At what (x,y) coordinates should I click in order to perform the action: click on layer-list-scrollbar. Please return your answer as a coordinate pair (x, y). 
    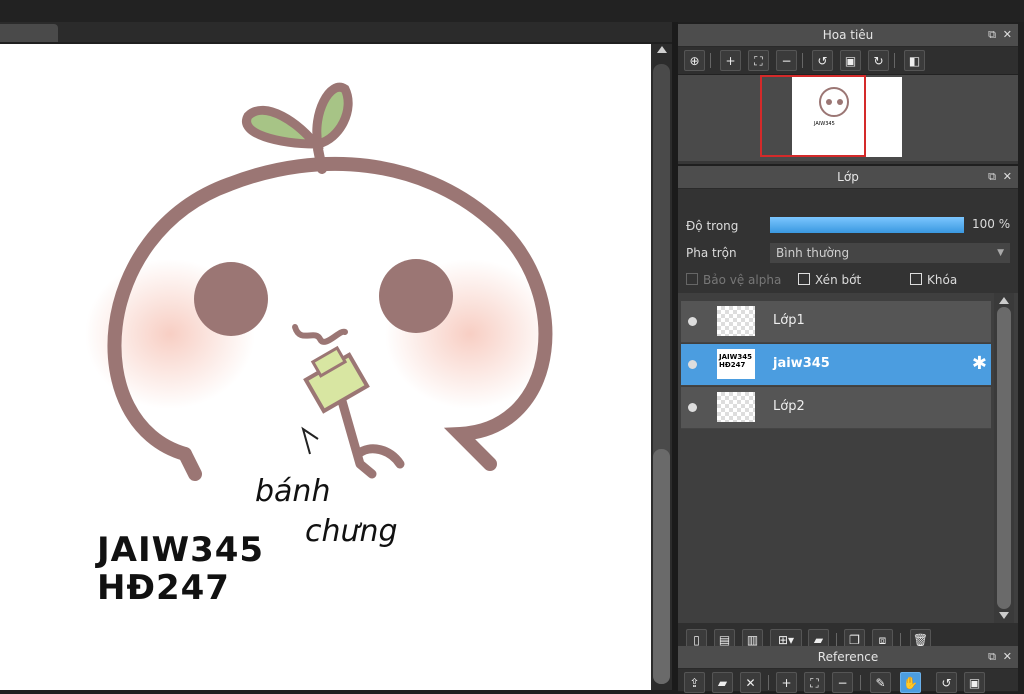
    Looking at the image, I should click on (1004, 458).